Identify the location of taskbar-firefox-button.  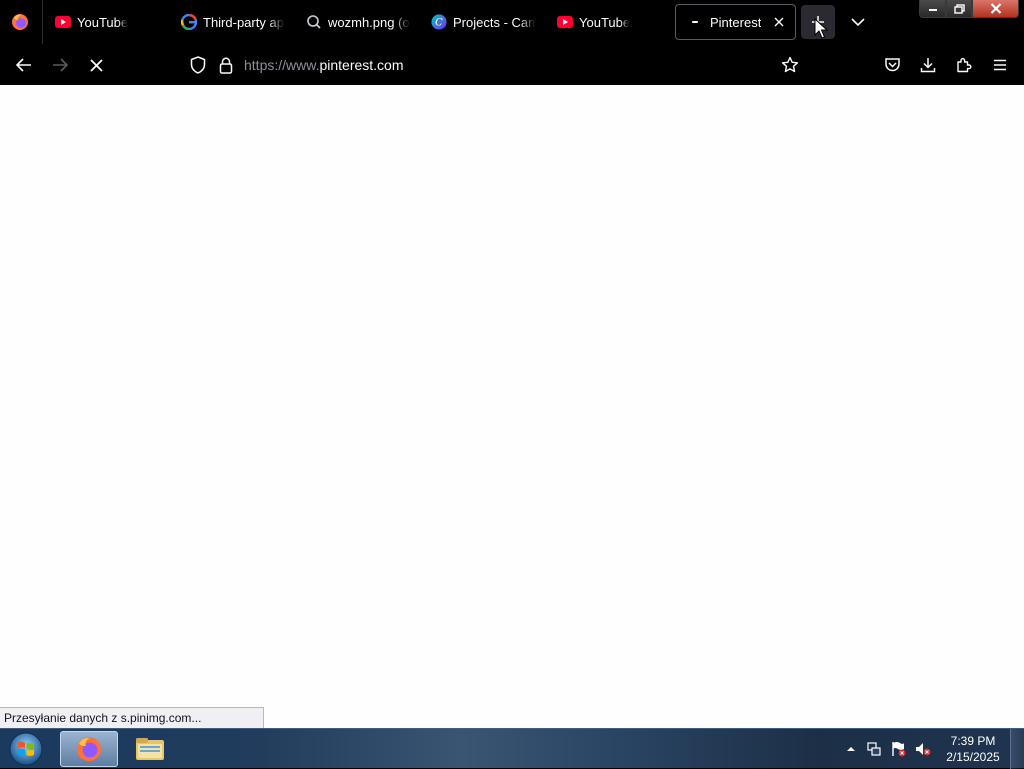
(89, 749).